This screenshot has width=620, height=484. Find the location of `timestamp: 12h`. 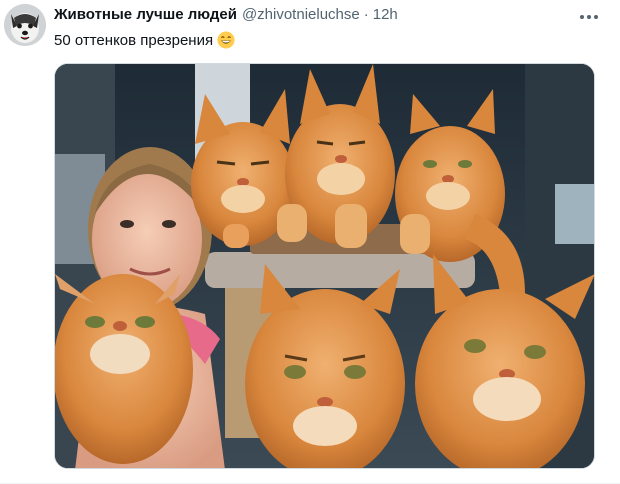

timestamp: 12h is located at coordinates (385, 14).